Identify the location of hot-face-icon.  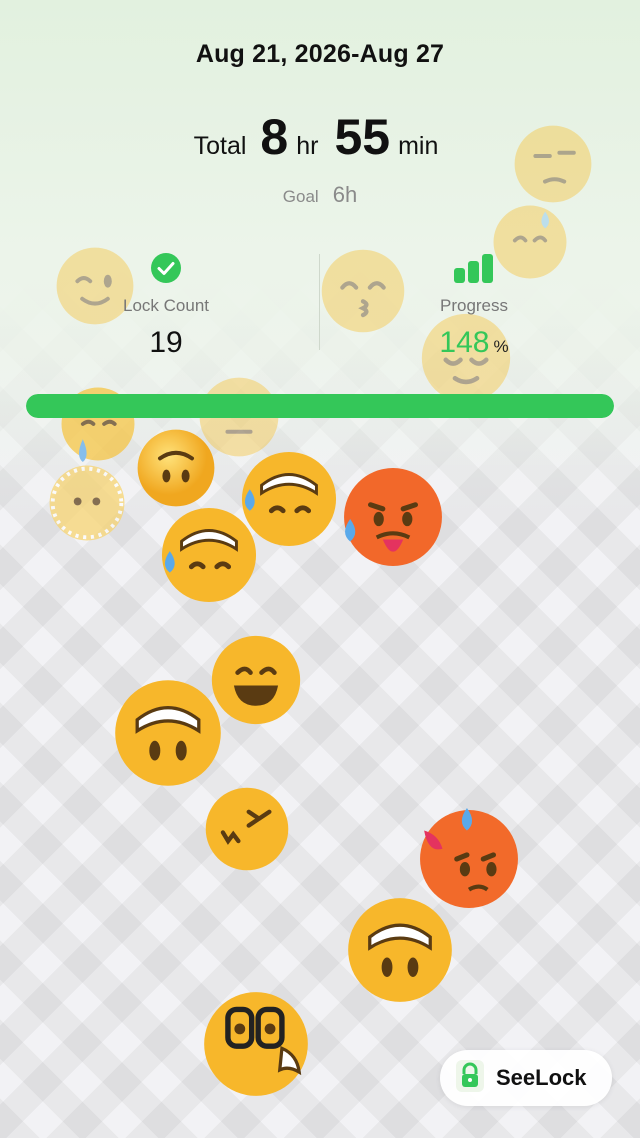
(393, 517).